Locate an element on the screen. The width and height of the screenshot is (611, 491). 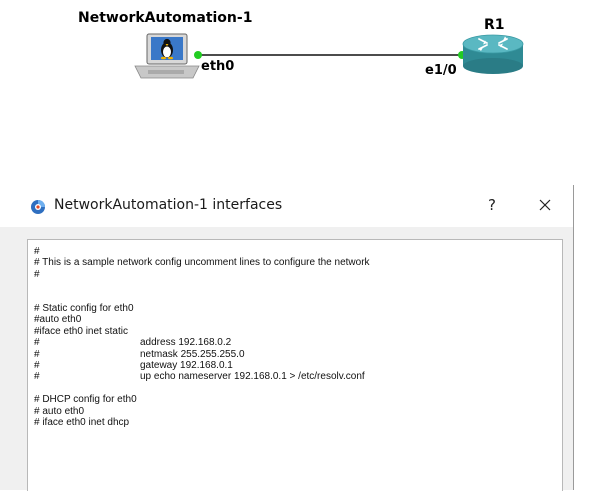
editor-line-text: netmask 255.255.255.0 is located at coordinates (192, 354).